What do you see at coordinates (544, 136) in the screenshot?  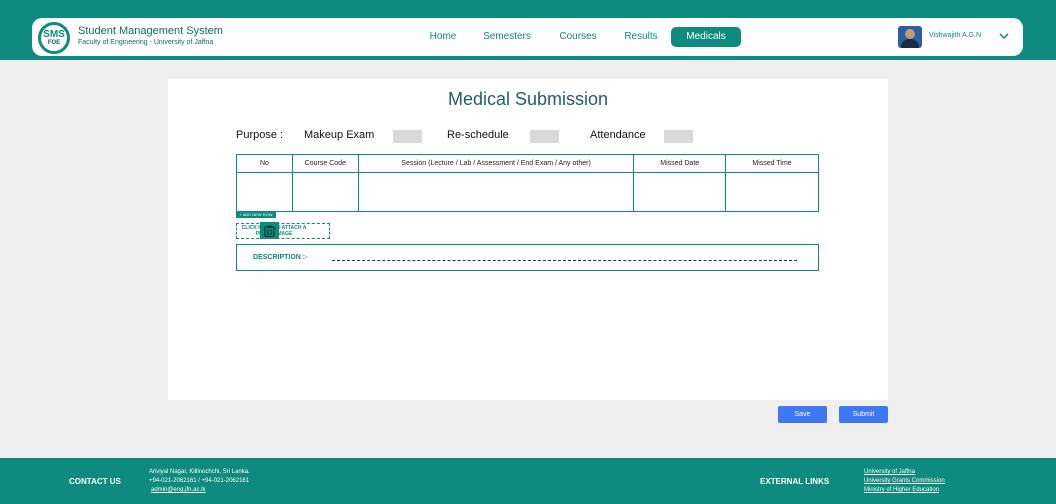 I see `reschedule-checkbox` at bounding box center [544, 136].